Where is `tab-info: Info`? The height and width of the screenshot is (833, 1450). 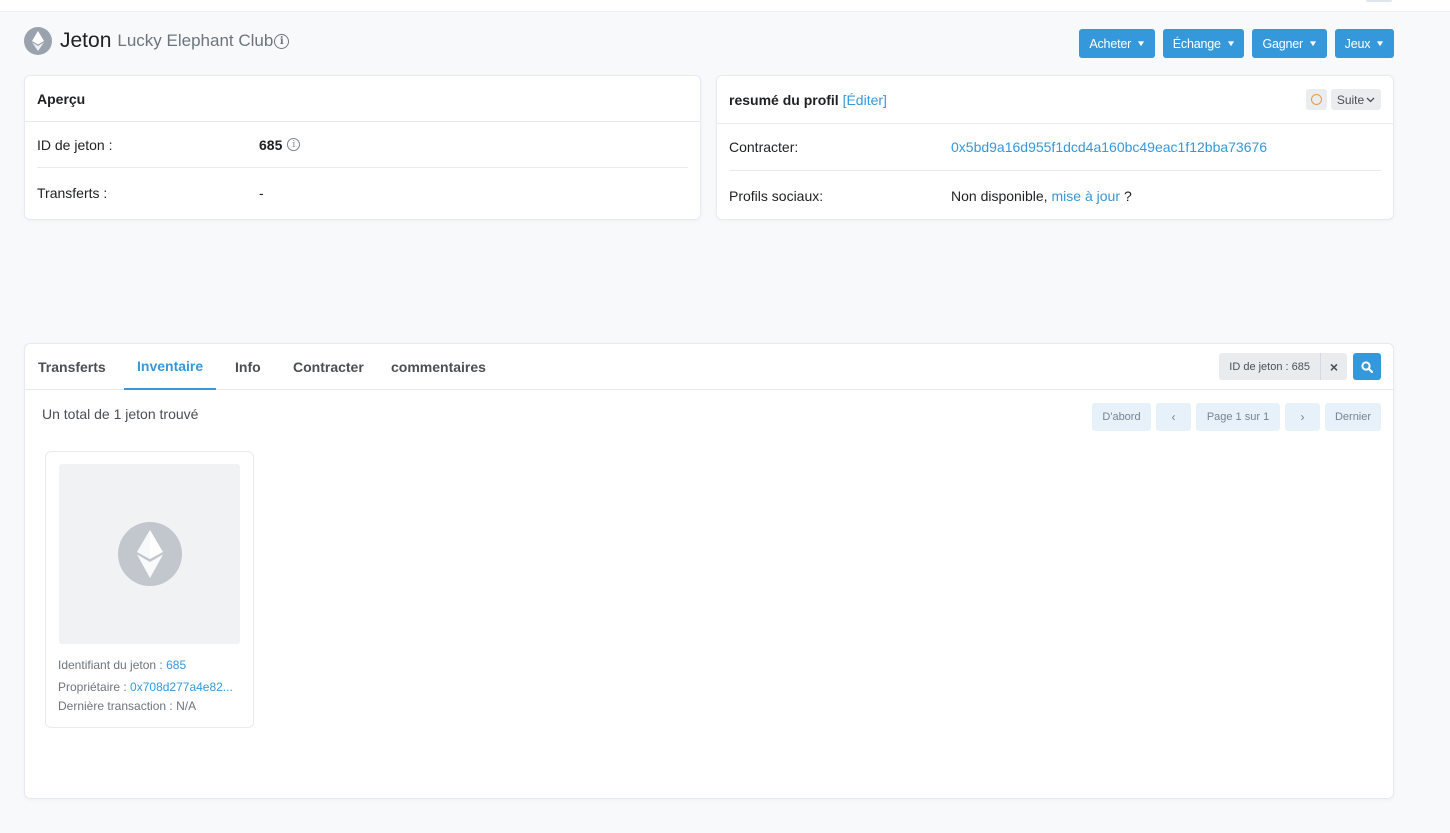 tab-info: Info is located at coordinates (248, 367).